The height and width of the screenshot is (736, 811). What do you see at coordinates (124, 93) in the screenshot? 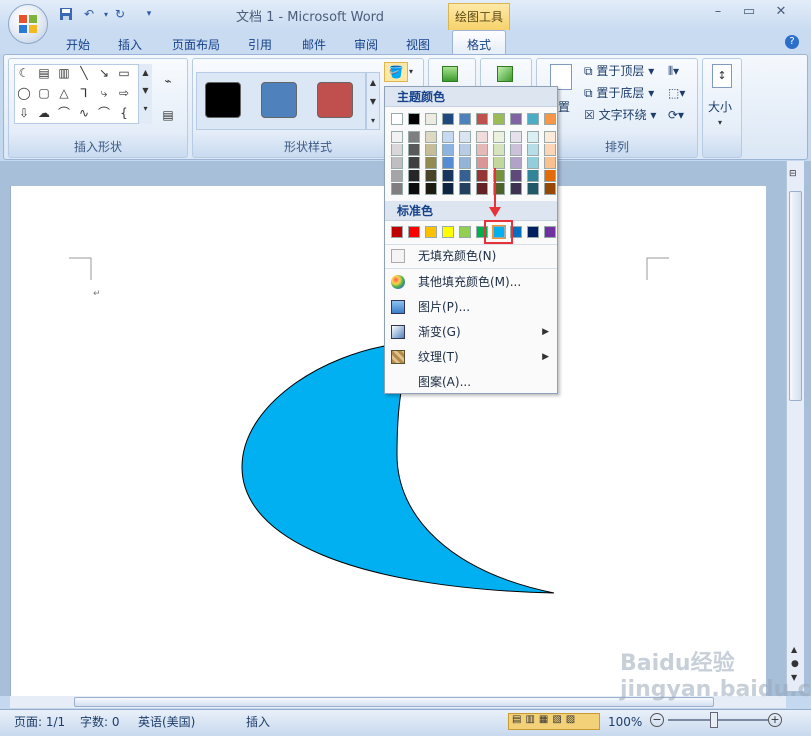
I see `right-arrow-icon: ⇨` at bounding box center [124, 93].